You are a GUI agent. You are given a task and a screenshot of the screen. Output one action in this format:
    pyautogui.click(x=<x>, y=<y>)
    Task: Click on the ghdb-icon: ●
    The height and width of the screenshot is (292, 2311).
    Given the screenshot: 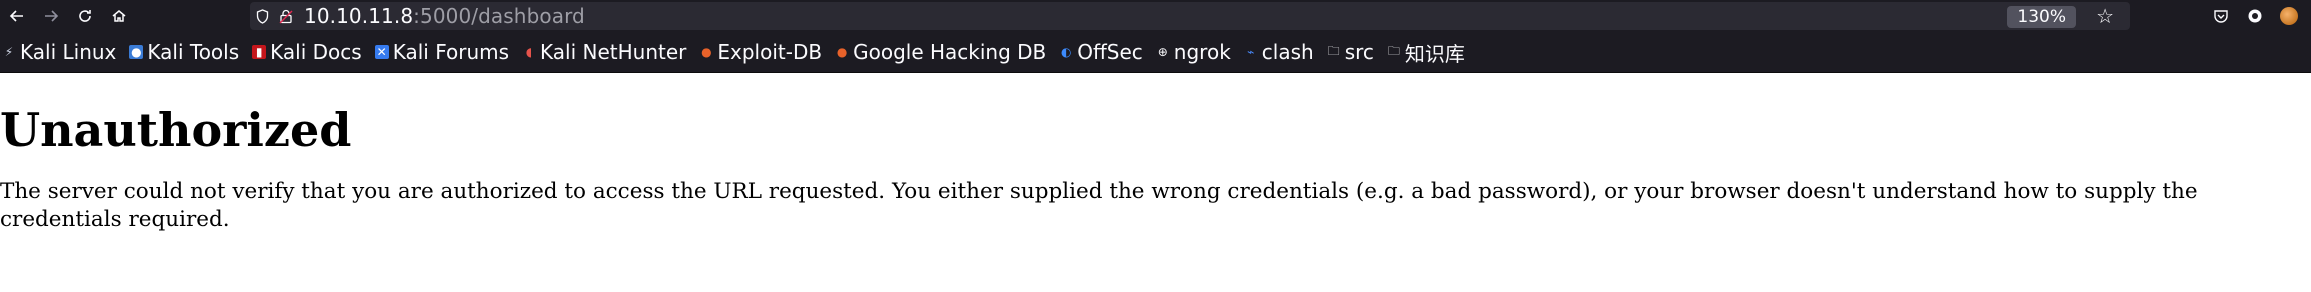 What is the action you would take?
    pyautogui.click(x=842, y=52)
    